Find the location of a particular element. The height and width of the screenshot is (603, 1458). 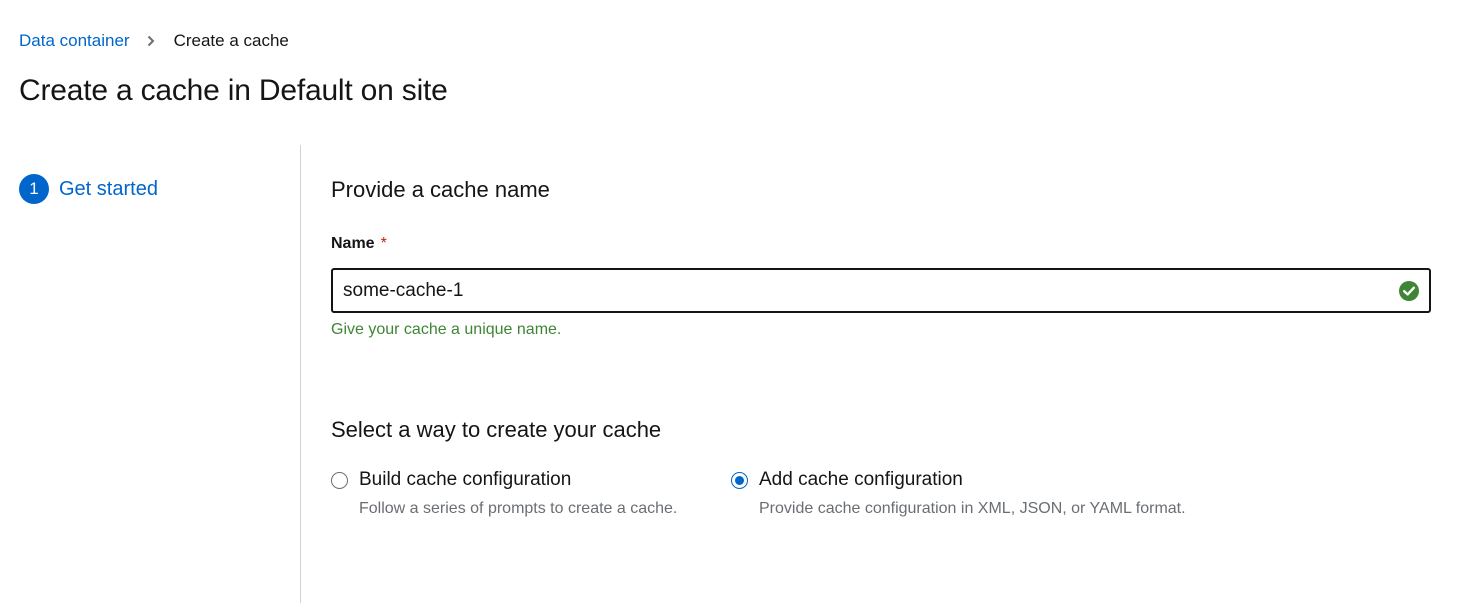

name-helper-text: Give your cache a unique name. is located at coordinates (446, 329).